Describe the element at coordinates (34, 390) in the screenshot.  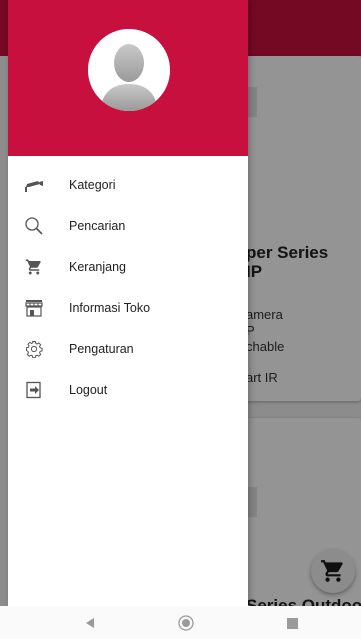
I see `logout-icon` at that location.